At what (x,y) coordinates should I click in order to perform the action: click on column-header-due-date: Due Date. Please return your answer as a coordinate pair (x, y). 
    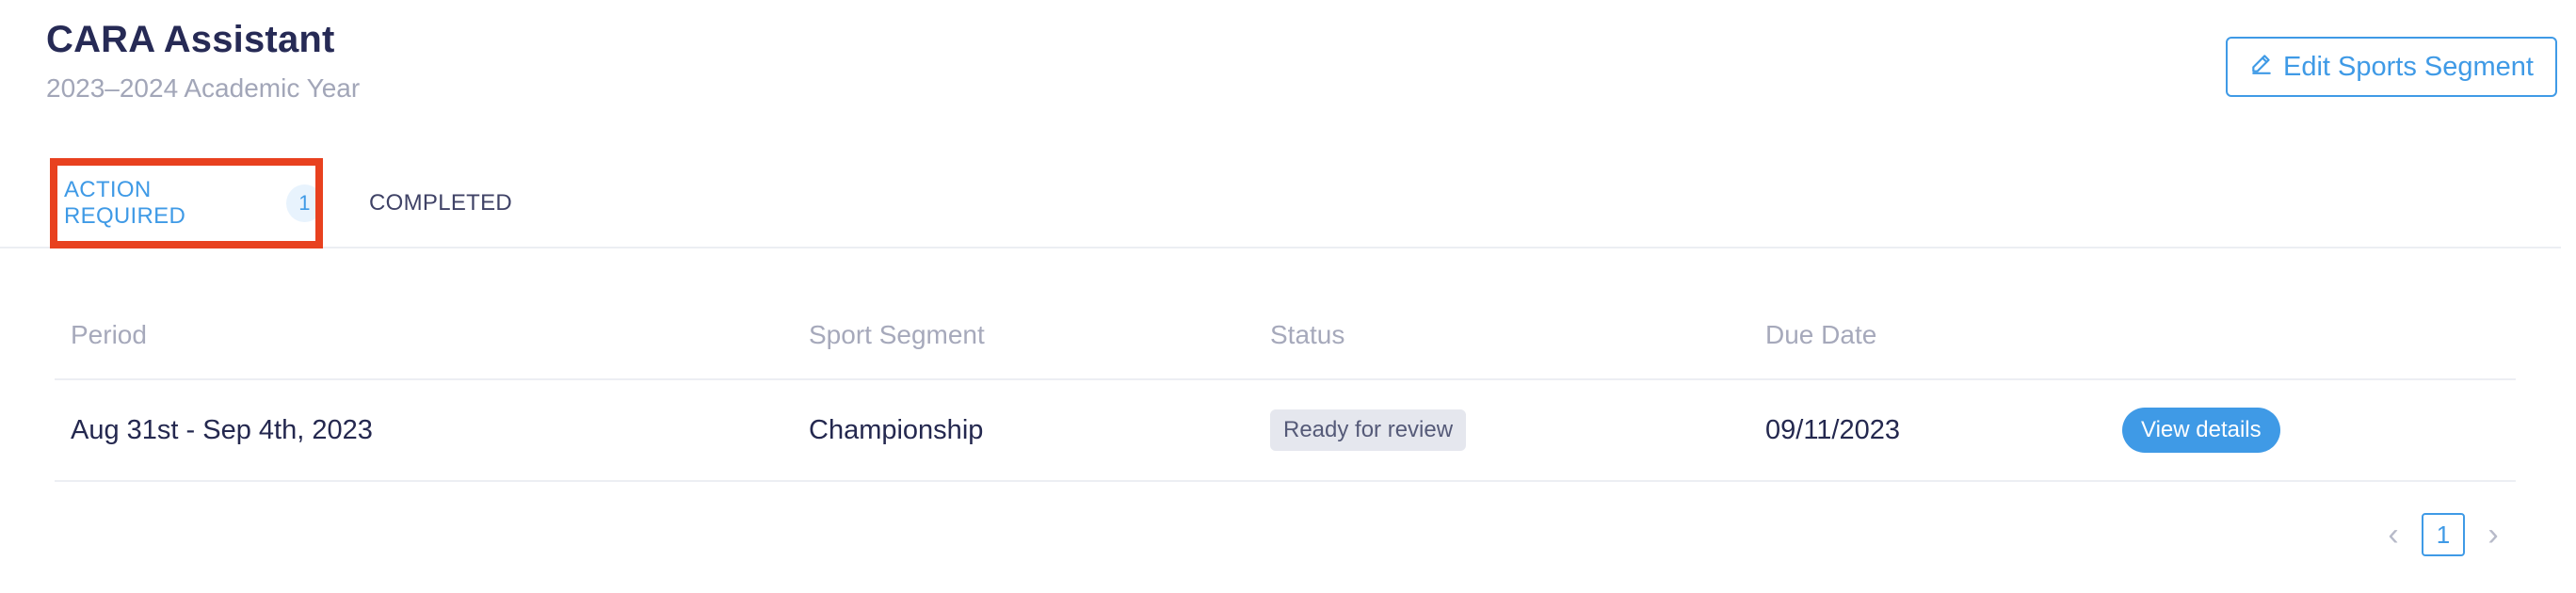
    Looking at the image, I should click on (1821, 334).